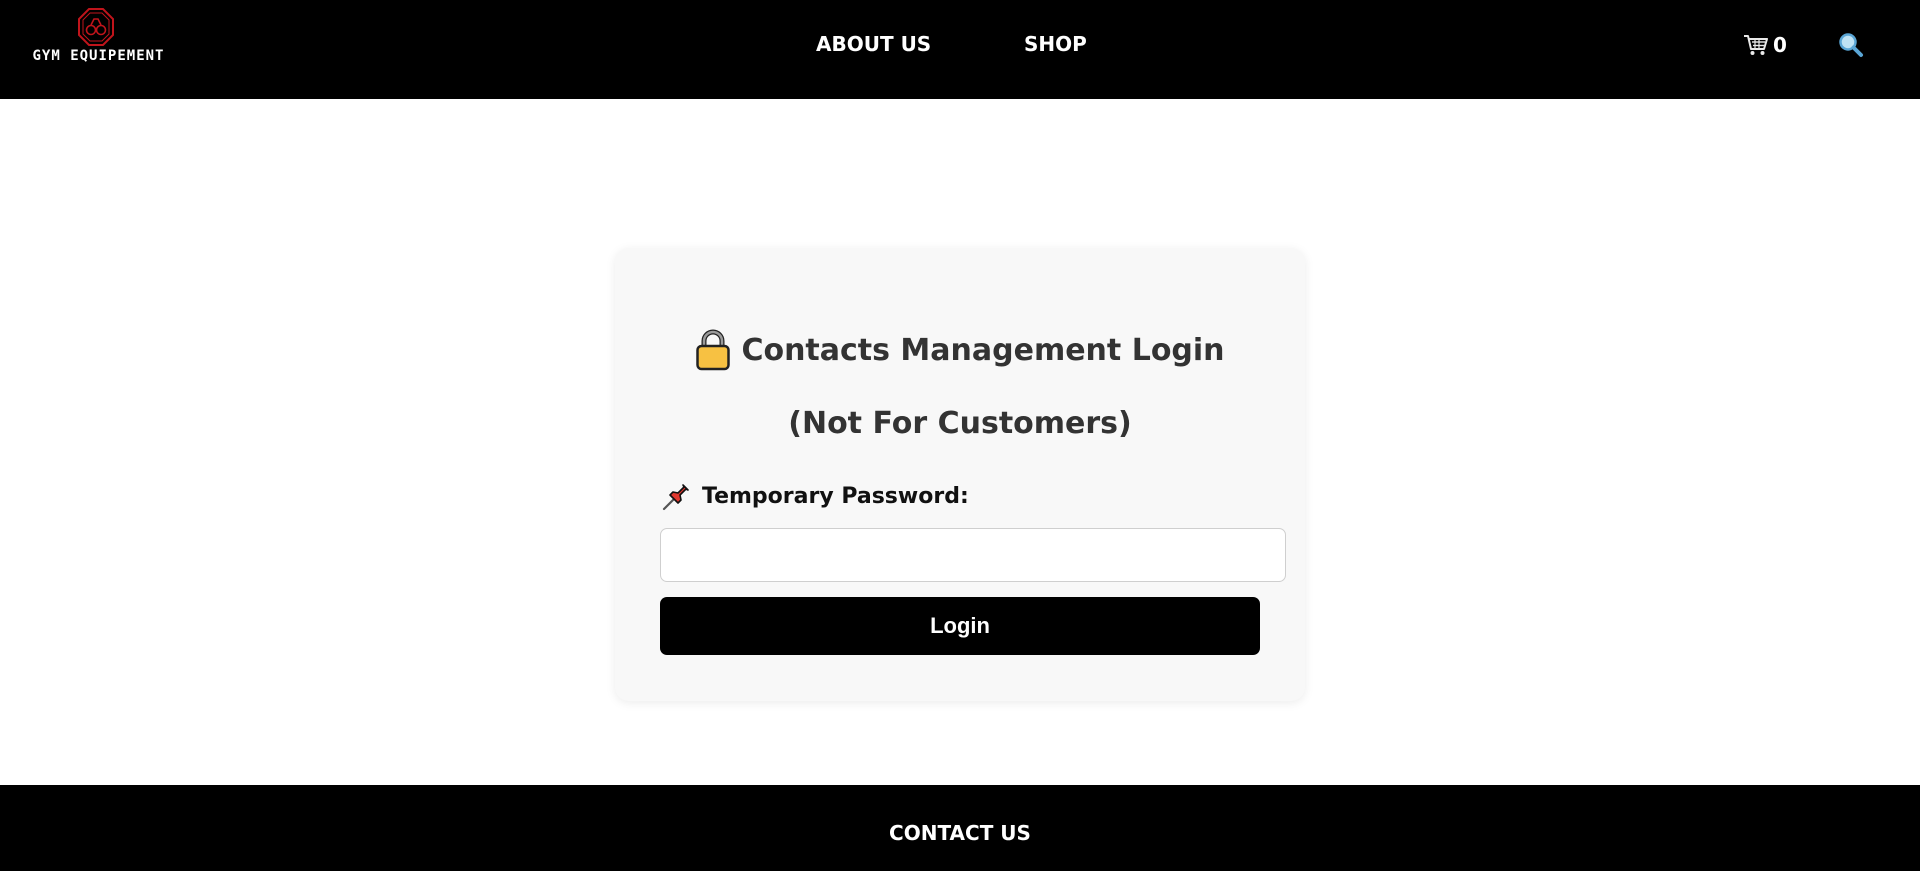  I want to click on cart-icon, so click(1756, 45).